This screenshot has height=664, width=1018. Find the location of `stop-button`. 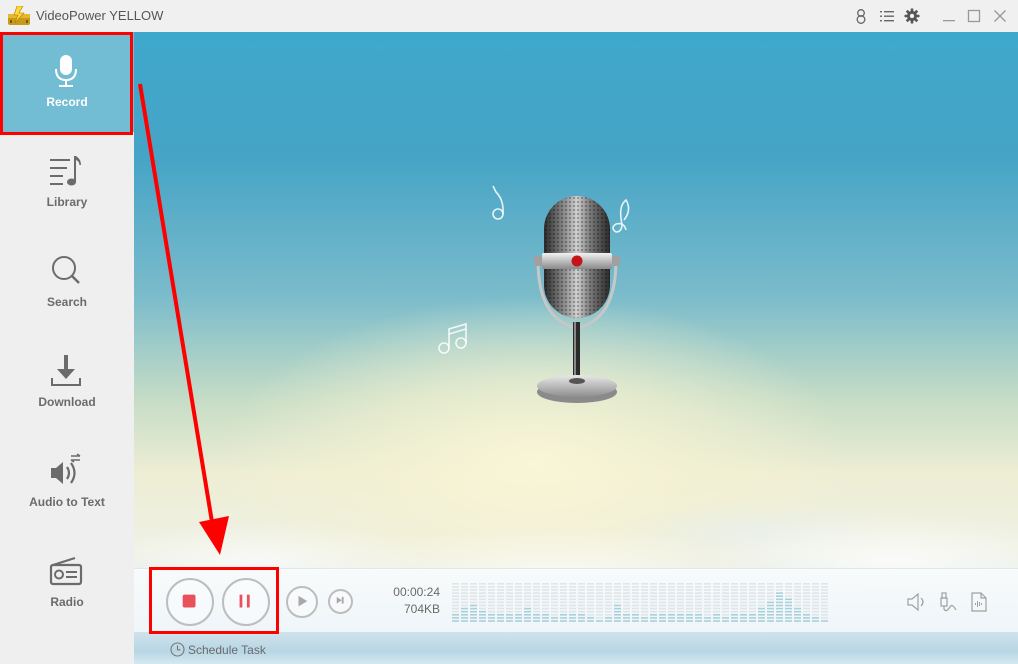

stop-button is located at coordinates (190, 602).